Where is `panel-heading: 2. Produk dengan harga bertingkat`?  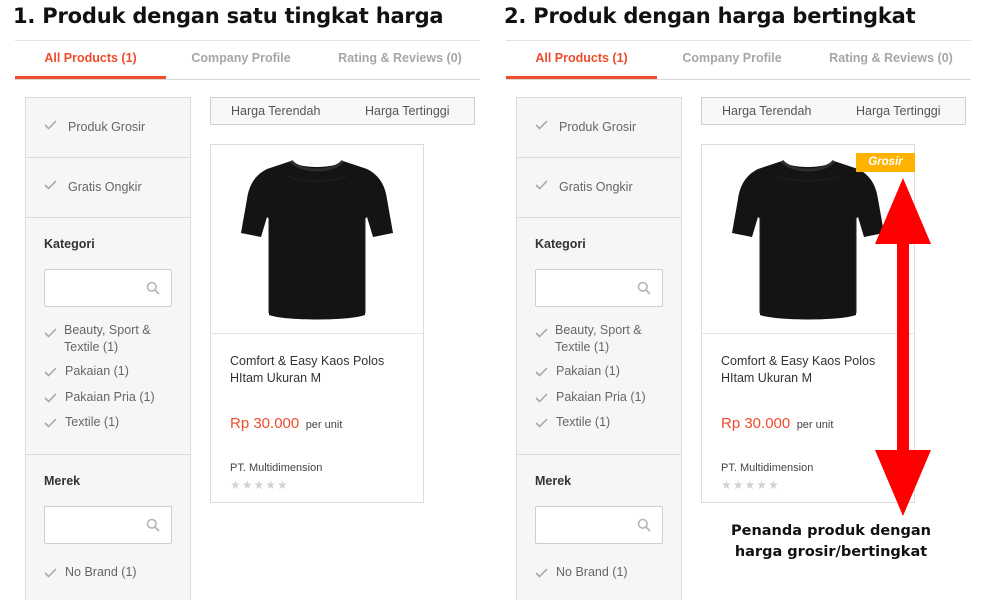
panel-heading: 2. Produk dengan harga bertingkat is located at coordinates (710, 16).